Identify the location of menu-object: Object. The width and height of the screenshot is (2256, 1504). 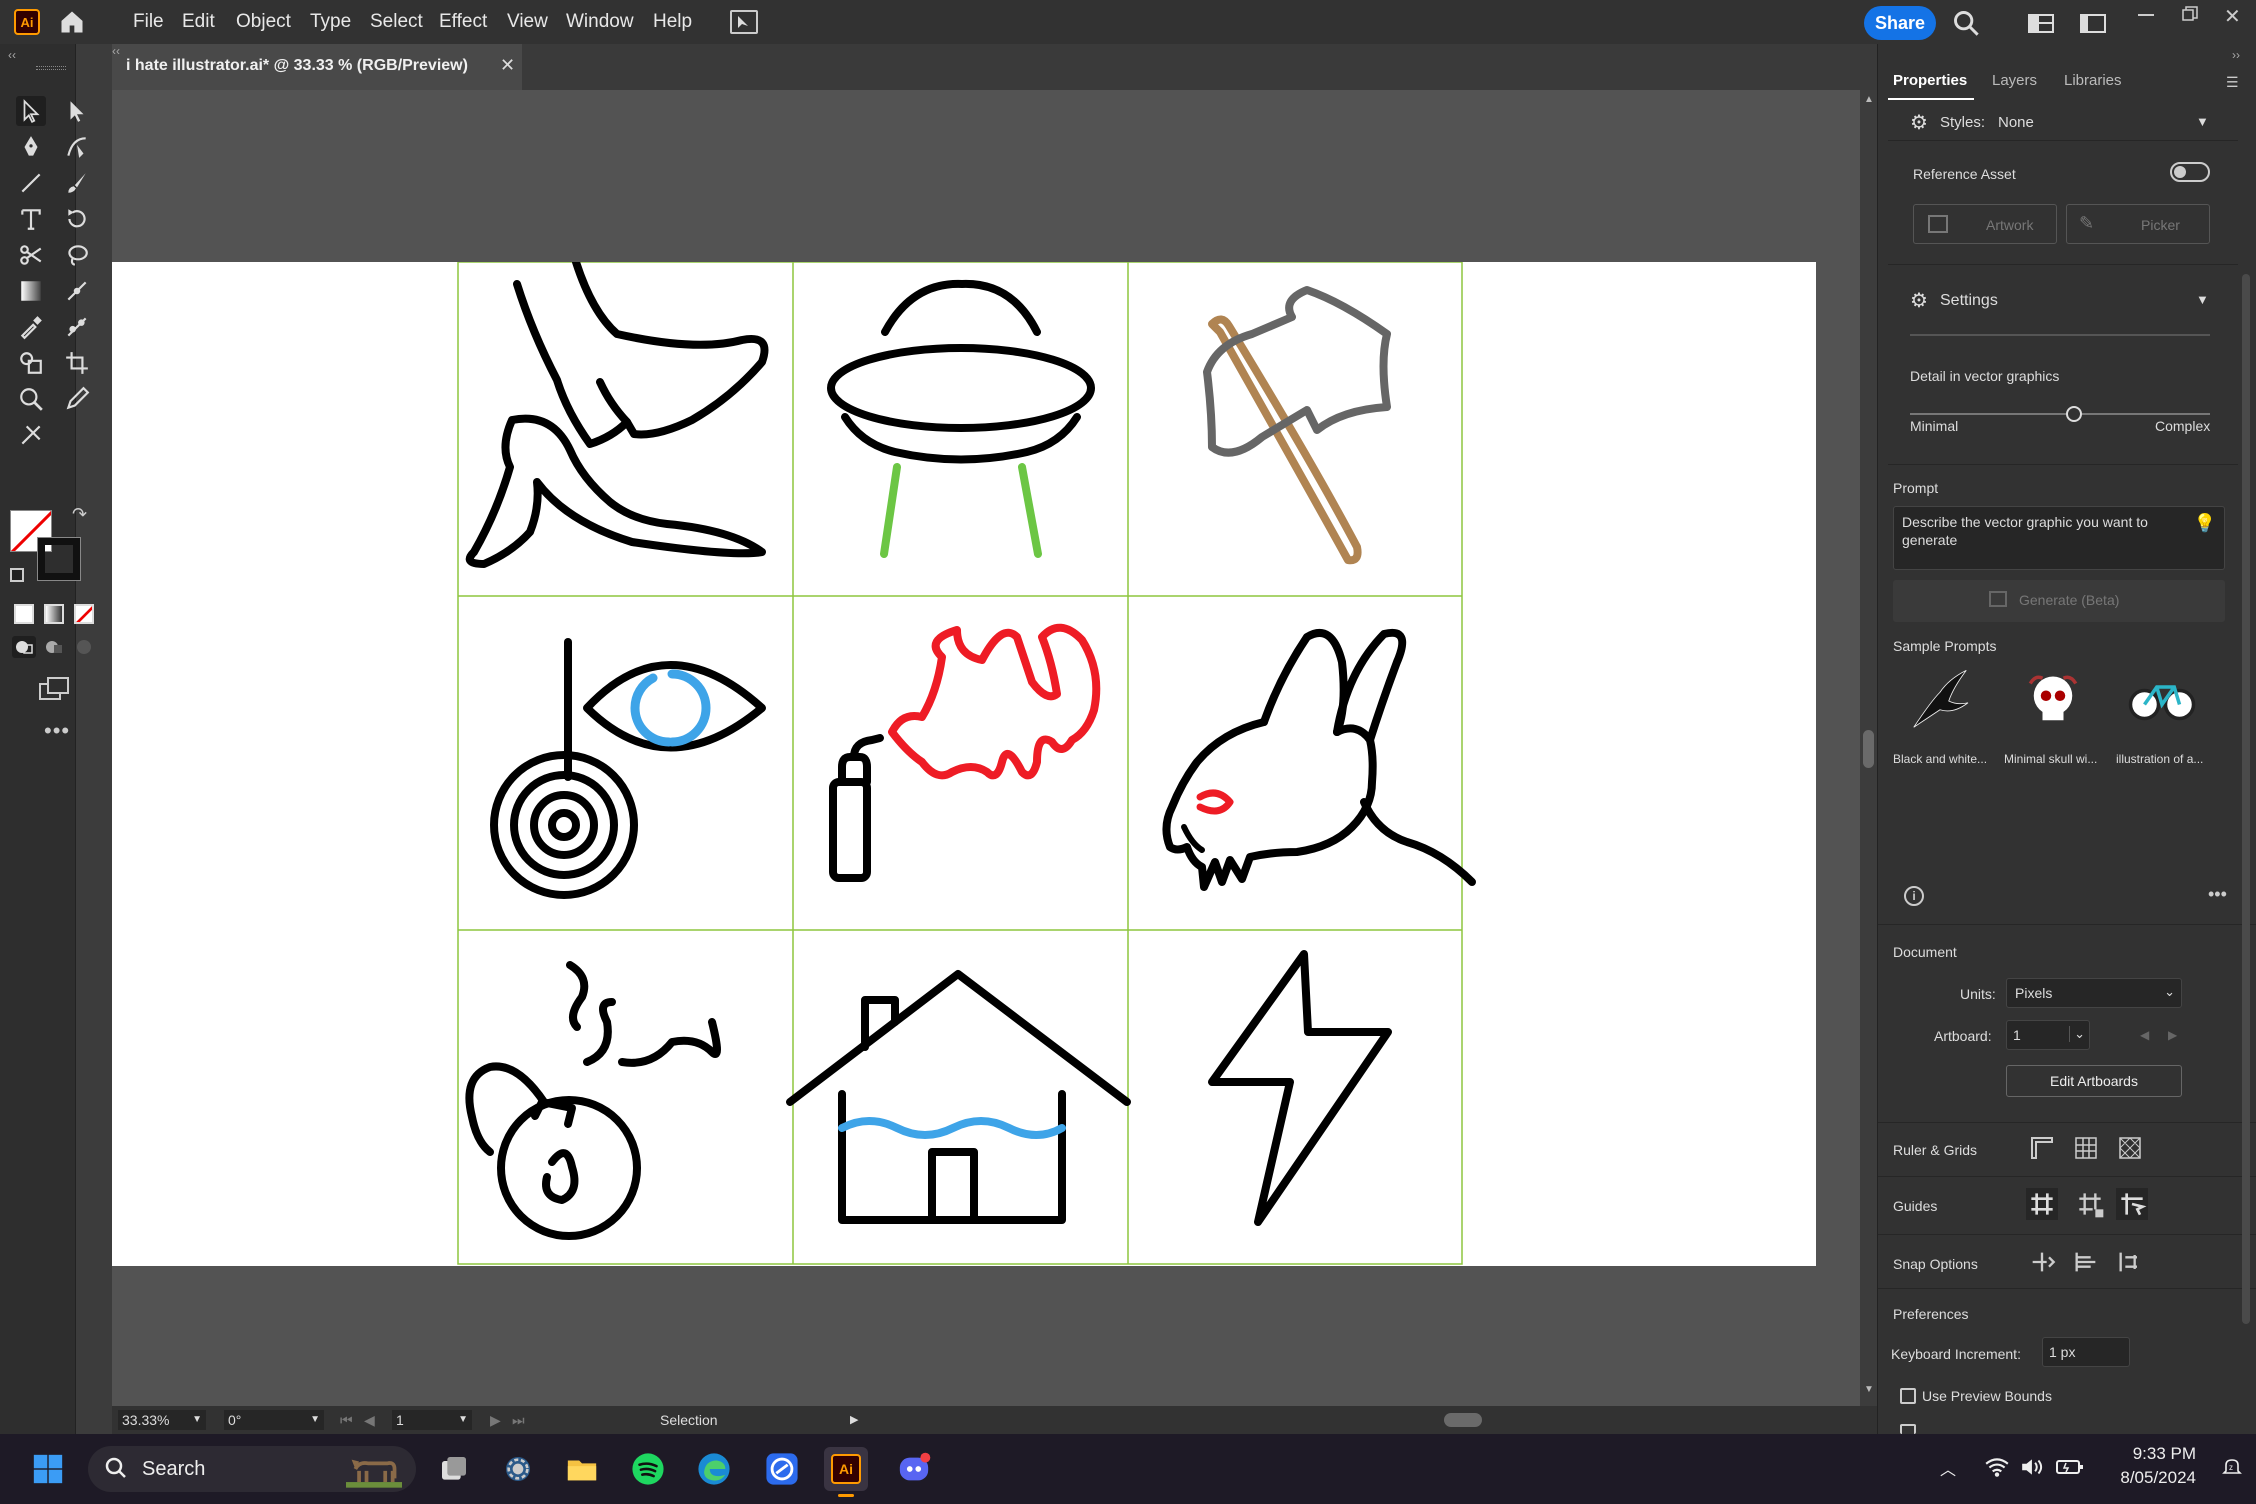
(263, 22).